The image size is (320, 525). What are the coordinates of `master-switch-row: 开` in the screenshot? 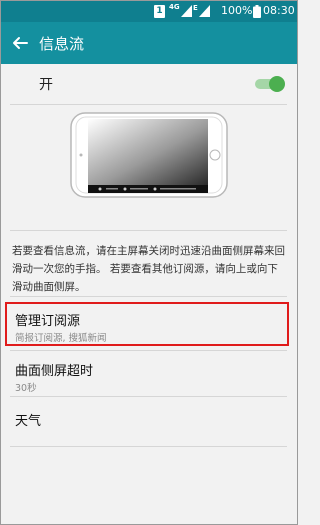 It's located at (149, 84).